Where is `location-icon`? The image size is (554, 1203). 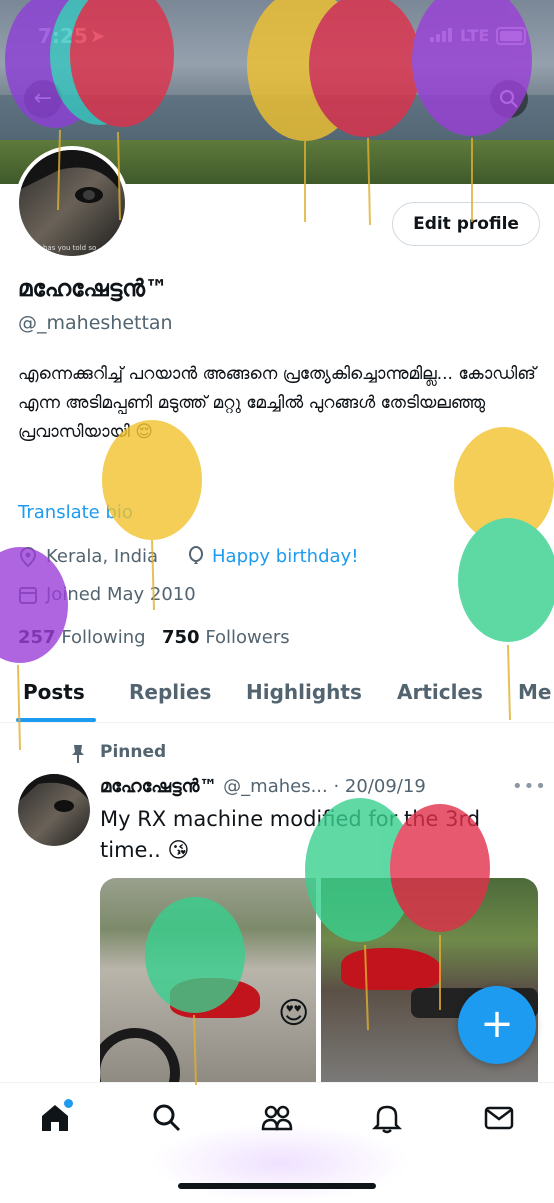 location-icon is located at coordinates (28, 557).